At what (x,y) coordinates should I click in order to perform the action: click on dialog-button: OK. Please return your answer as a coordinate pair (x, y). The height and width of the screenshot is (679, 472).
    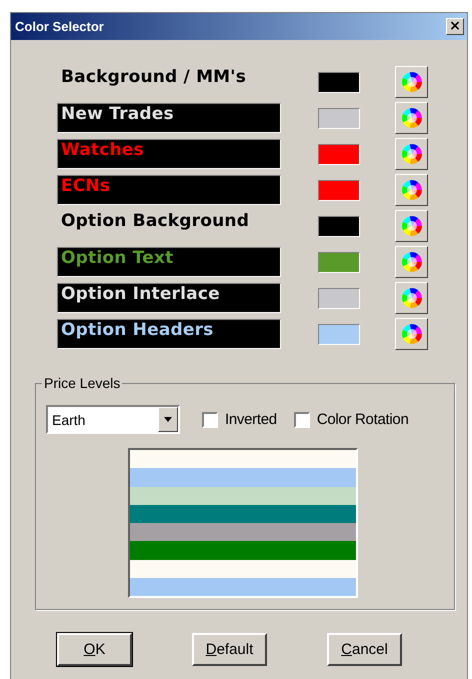
    Looking at the image, I should click on (94, 649).